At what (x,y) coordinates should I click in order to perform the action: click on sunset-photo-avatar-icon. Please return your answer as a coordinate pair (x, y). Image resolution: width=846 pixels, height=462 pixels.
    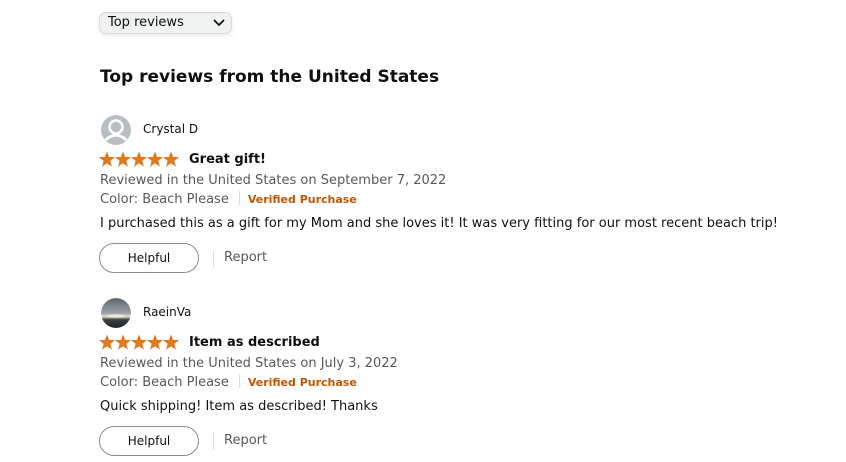
    Looking at the image, I should click on (116, 313).